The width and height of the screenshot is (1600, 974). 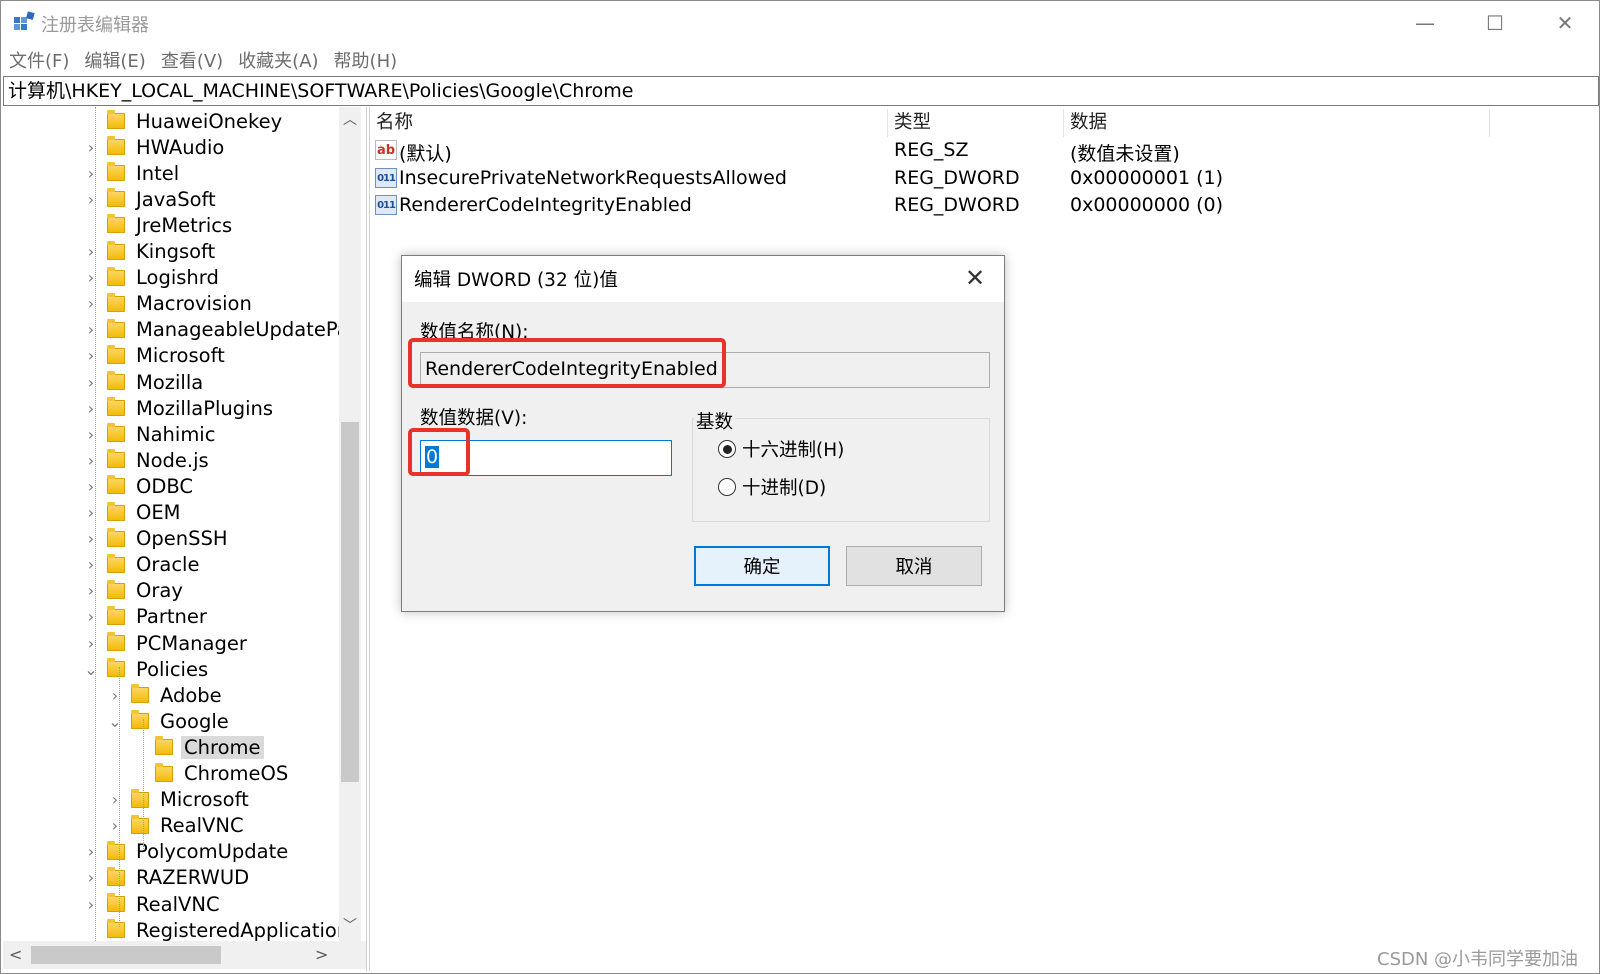 What do you see at coordinates (957, 205) in the screenshot?
I see `value-type: REG_DWORD` at bounding box center [957, 205].